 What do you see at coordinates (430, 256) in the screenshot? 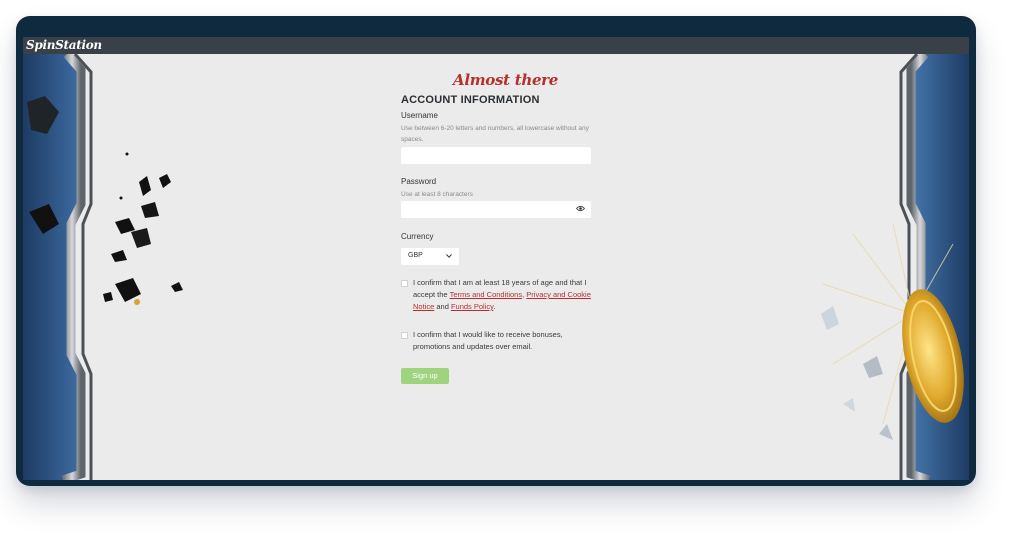
I see `currency-select: GBP` at bounding box center [430, 256].